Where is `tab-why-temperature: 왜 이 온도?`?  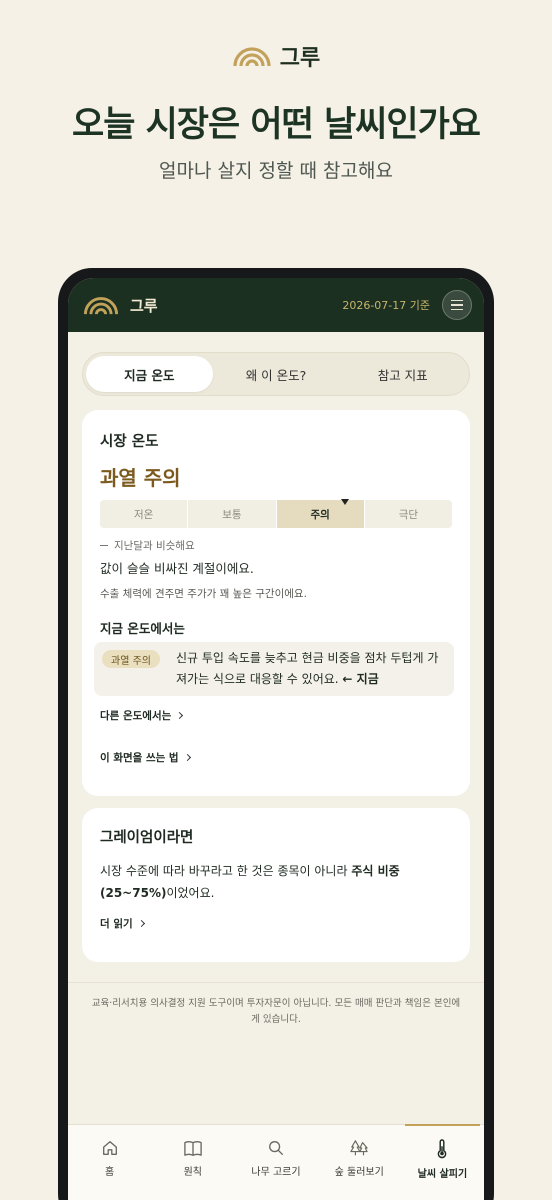
tab-why-temperature: 왜 이 온도? is located at coordinates (276, 374).